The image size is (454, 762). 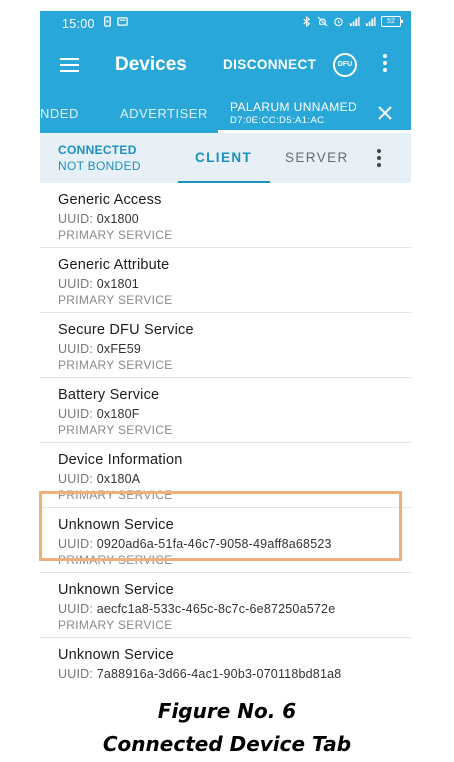 I want to click on menu-icon, so click(x=69, y=65).